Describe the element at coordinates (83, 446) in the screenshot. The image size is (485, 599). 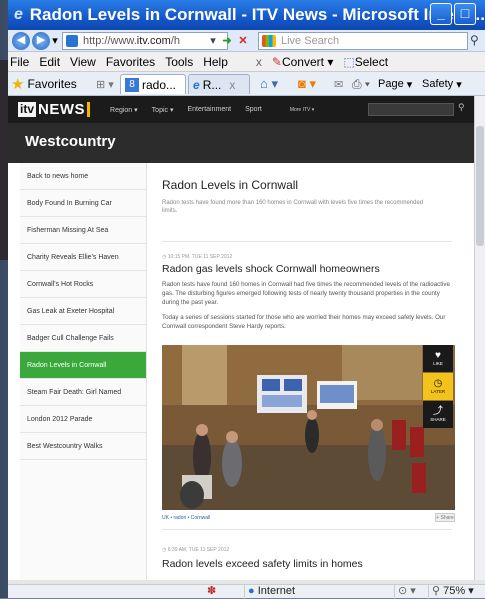
I see `sidebar-item-walks: Best Westcountry Walks` at that location.